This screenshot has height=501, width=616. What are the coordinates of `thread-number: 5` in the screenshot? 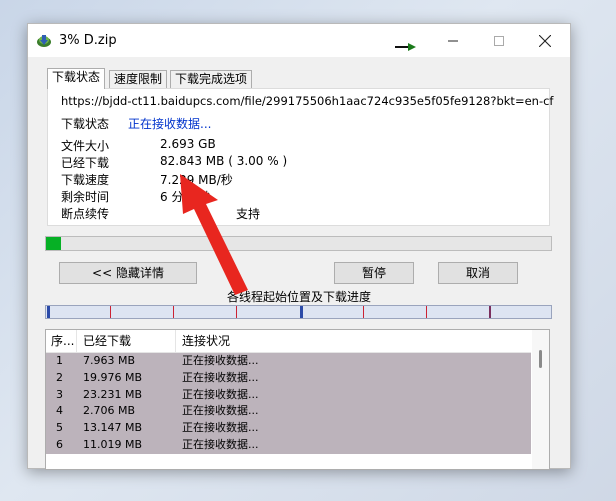 It's located at (59, 428).